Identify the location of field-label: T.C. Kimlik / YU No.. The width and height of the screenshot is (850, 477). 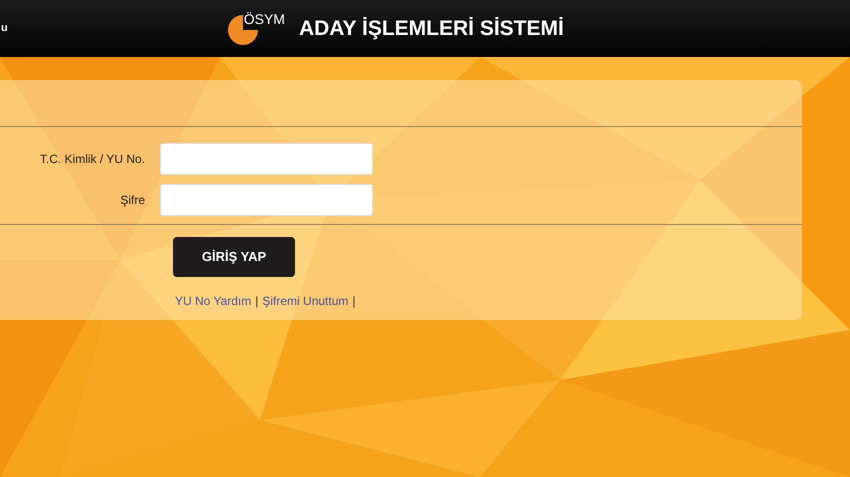
(92, 159).